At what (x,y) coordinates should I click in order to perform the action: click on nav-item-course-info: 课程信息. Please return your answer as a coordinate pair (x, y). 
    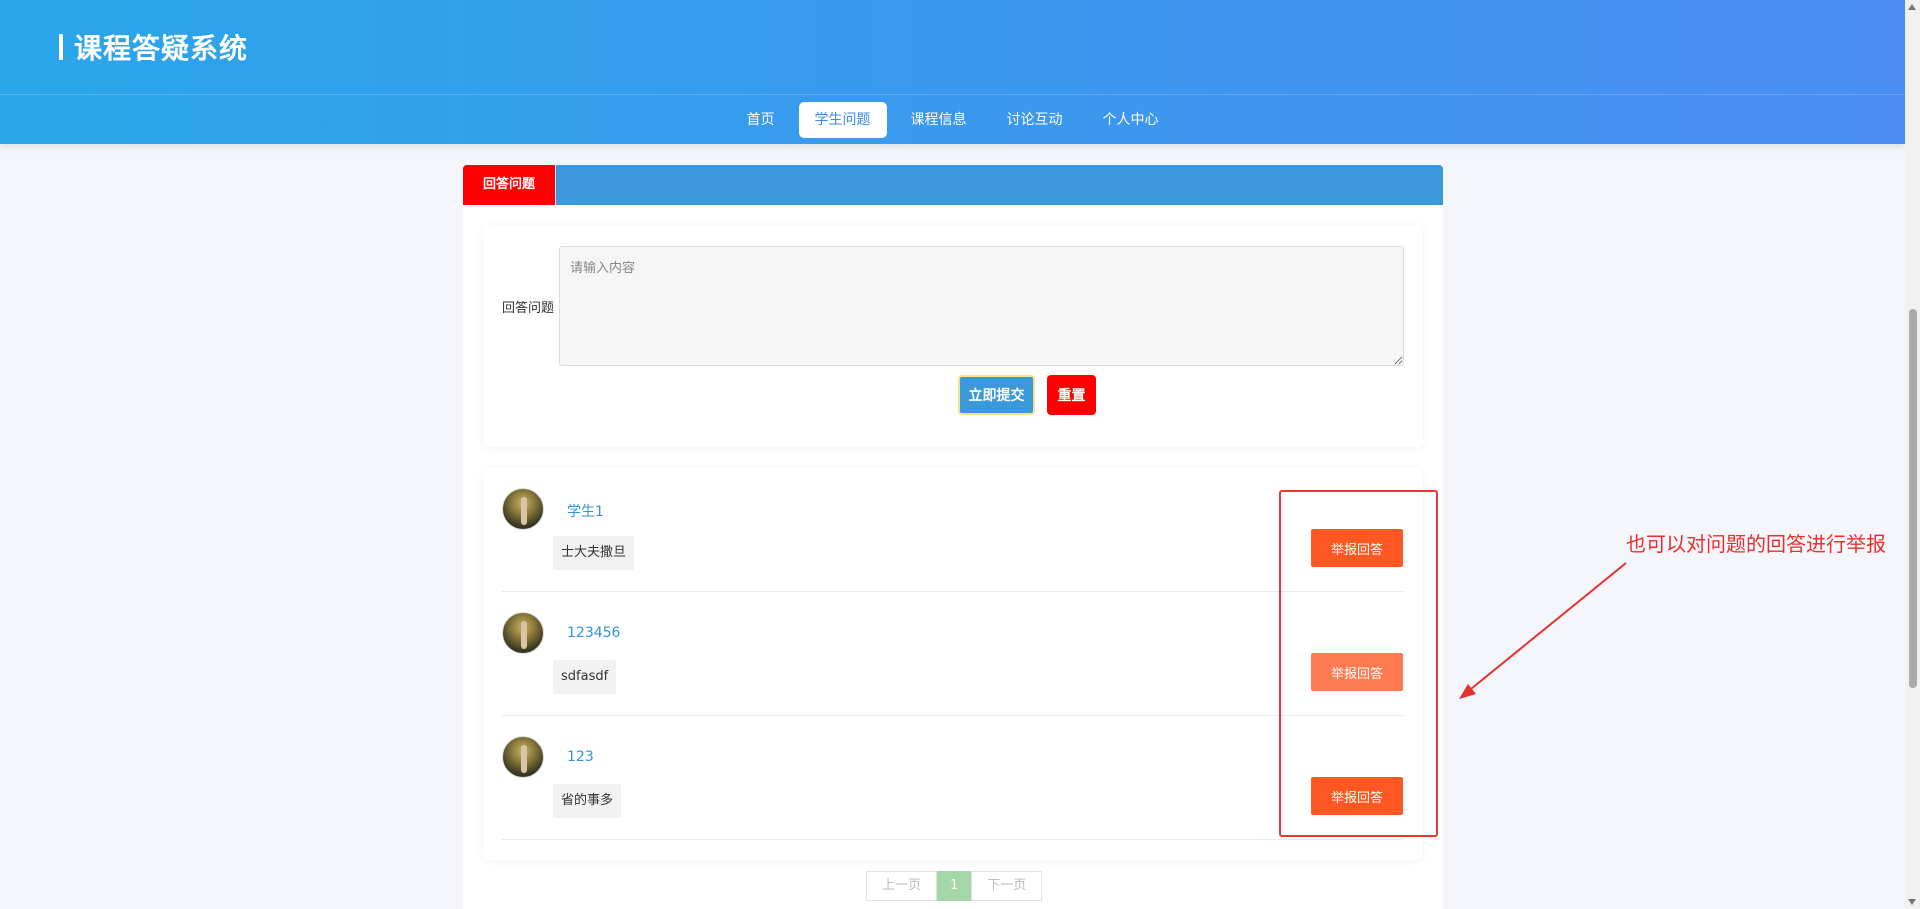
    Looking at the image, I should click on (939, 120).